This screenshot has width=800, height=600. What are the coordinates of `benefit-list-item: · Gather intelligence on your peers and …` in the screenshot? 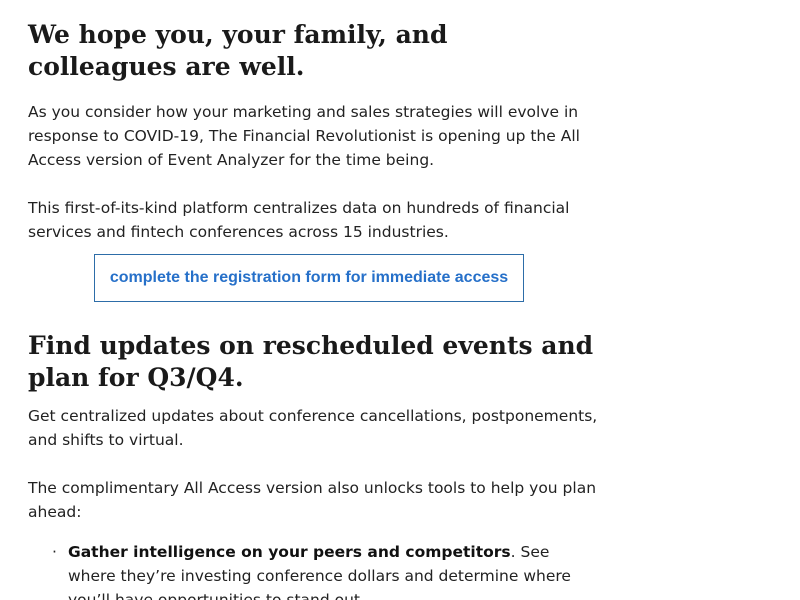 It's located at (313, 570).